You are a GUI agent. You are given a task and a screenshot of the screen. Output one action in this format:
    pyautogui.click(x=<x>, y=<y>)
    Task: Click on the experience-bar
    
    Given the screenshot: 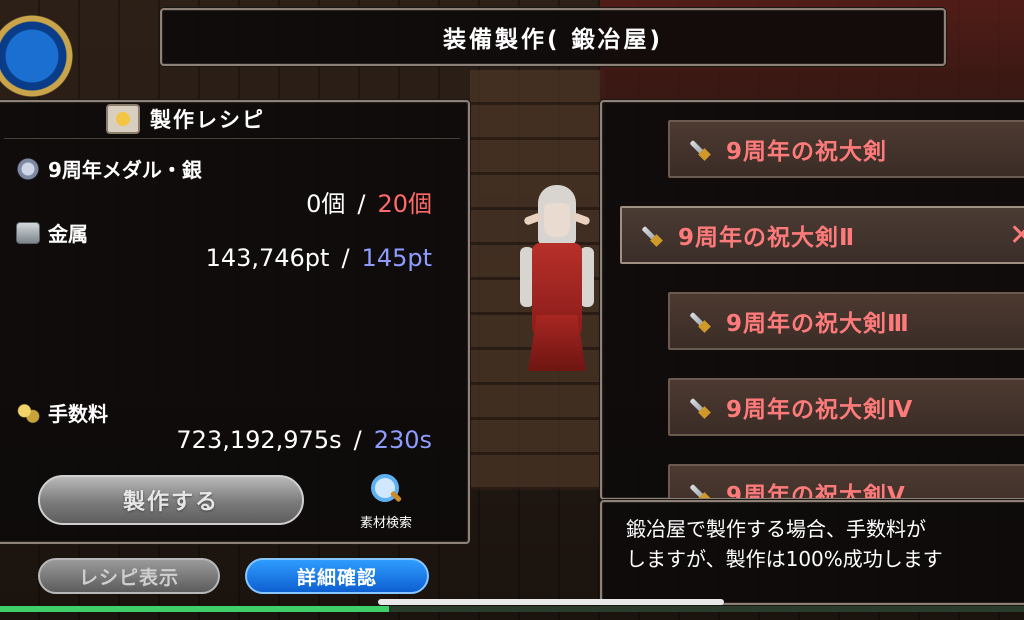 What is the action you would take?
    pyautogui.click(x=512, y=609)
    